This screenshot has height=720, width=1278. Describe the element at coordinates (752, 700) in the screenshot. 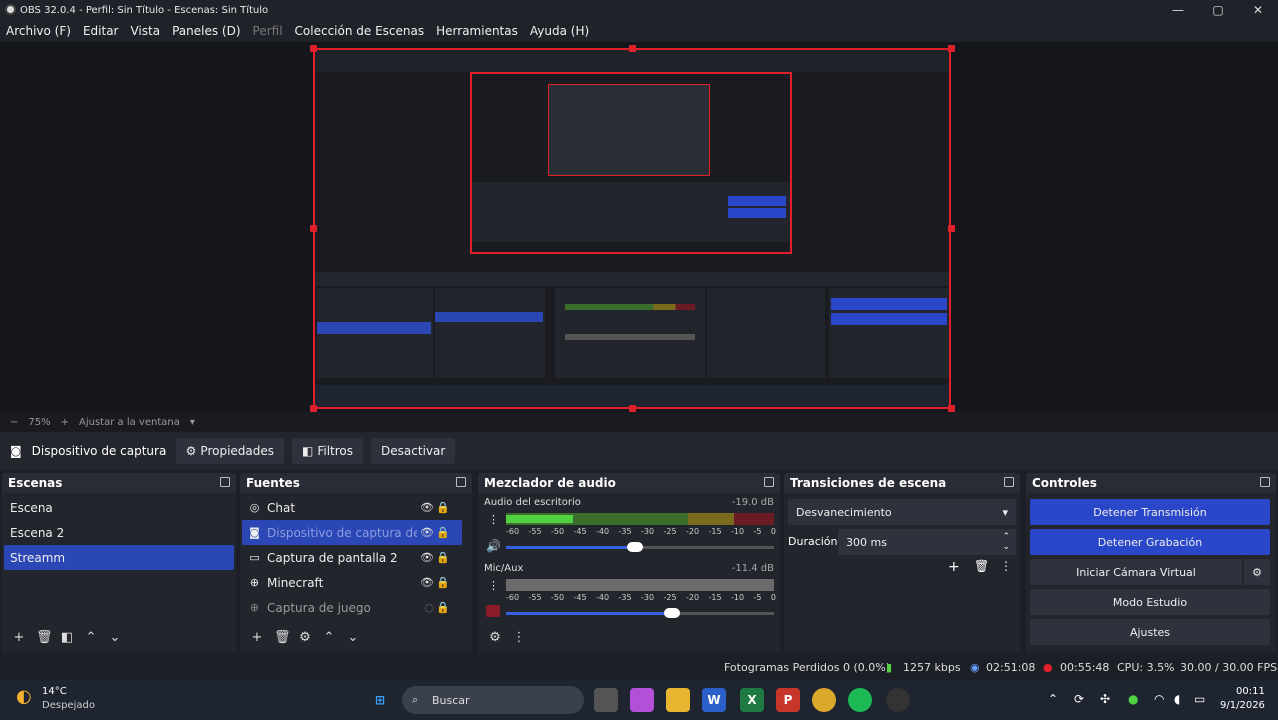

I see `excel-icon: X` at that location.